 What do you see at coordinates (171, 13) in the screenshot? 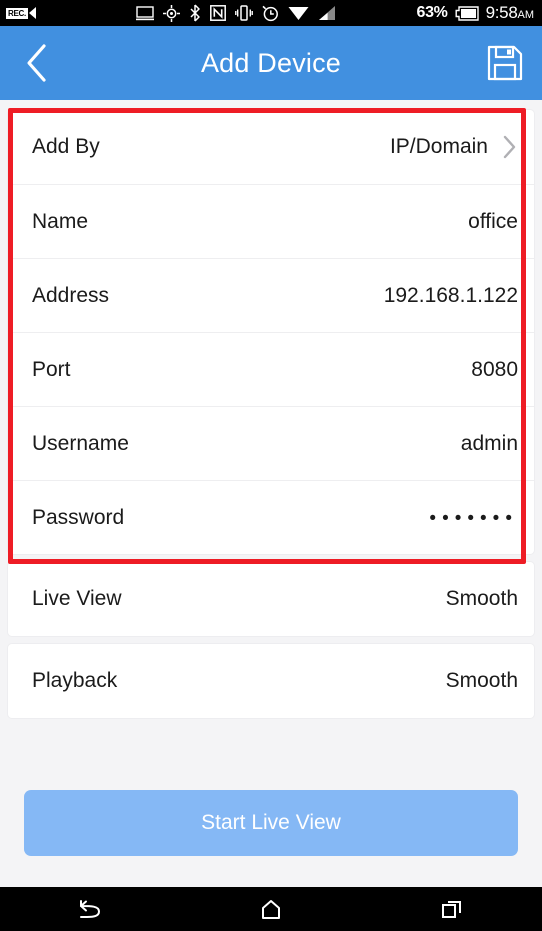
I see `gps-icon` at bounding box center [171, 13].